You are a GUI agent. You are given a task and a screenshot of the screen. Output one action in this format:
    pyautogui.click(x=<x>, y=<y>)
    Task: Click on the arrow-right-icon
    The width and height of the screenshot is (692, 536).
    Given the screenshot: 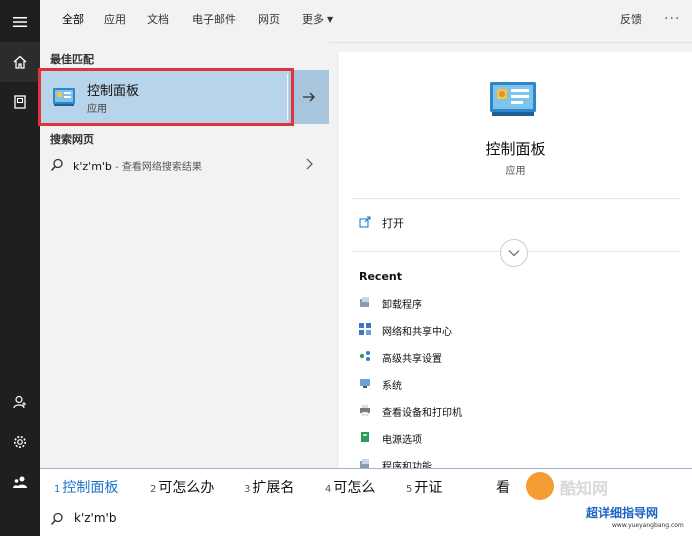 What is the action you would take?
    pyautogui.click(x=309, y=97)
    